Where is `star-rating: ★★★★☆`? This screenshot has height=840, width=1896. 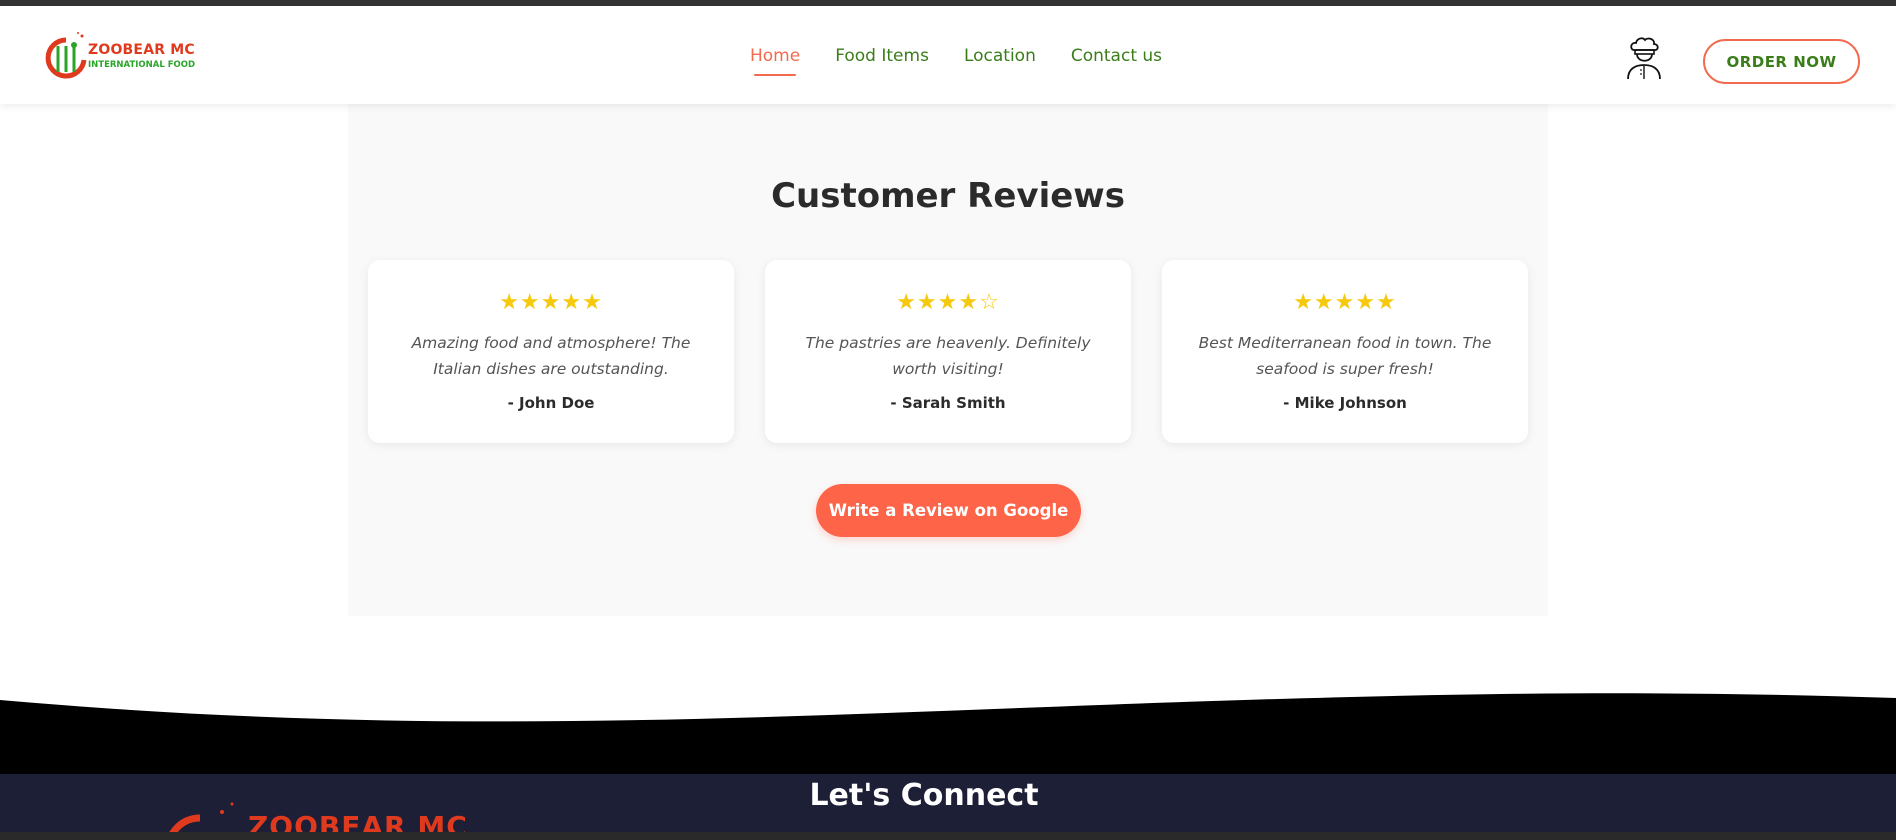 star-rating: ★★★★☆ is located at coordinates (948, 302).